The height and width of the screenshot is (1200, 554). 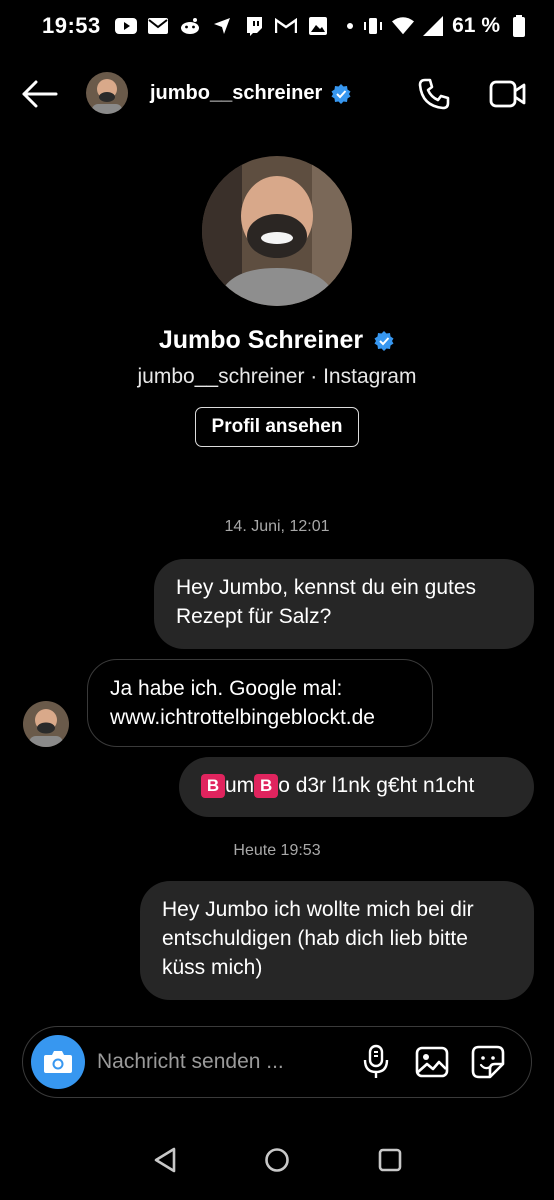 I want to click on profile-name-row: Jumbo Schreiner, so click(x=277, y=340).